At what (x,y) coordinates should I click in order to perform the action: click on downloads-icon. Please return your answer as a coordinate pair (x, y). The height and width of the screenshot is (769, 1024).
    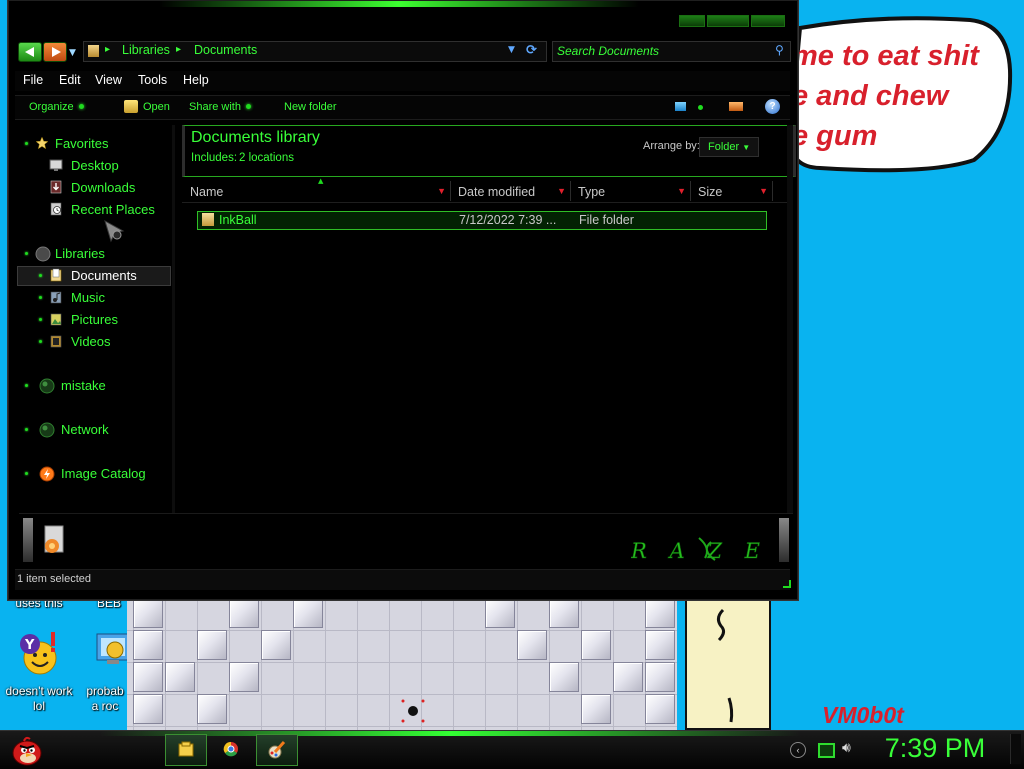
    Looking at the image, I should click on (56, 187).